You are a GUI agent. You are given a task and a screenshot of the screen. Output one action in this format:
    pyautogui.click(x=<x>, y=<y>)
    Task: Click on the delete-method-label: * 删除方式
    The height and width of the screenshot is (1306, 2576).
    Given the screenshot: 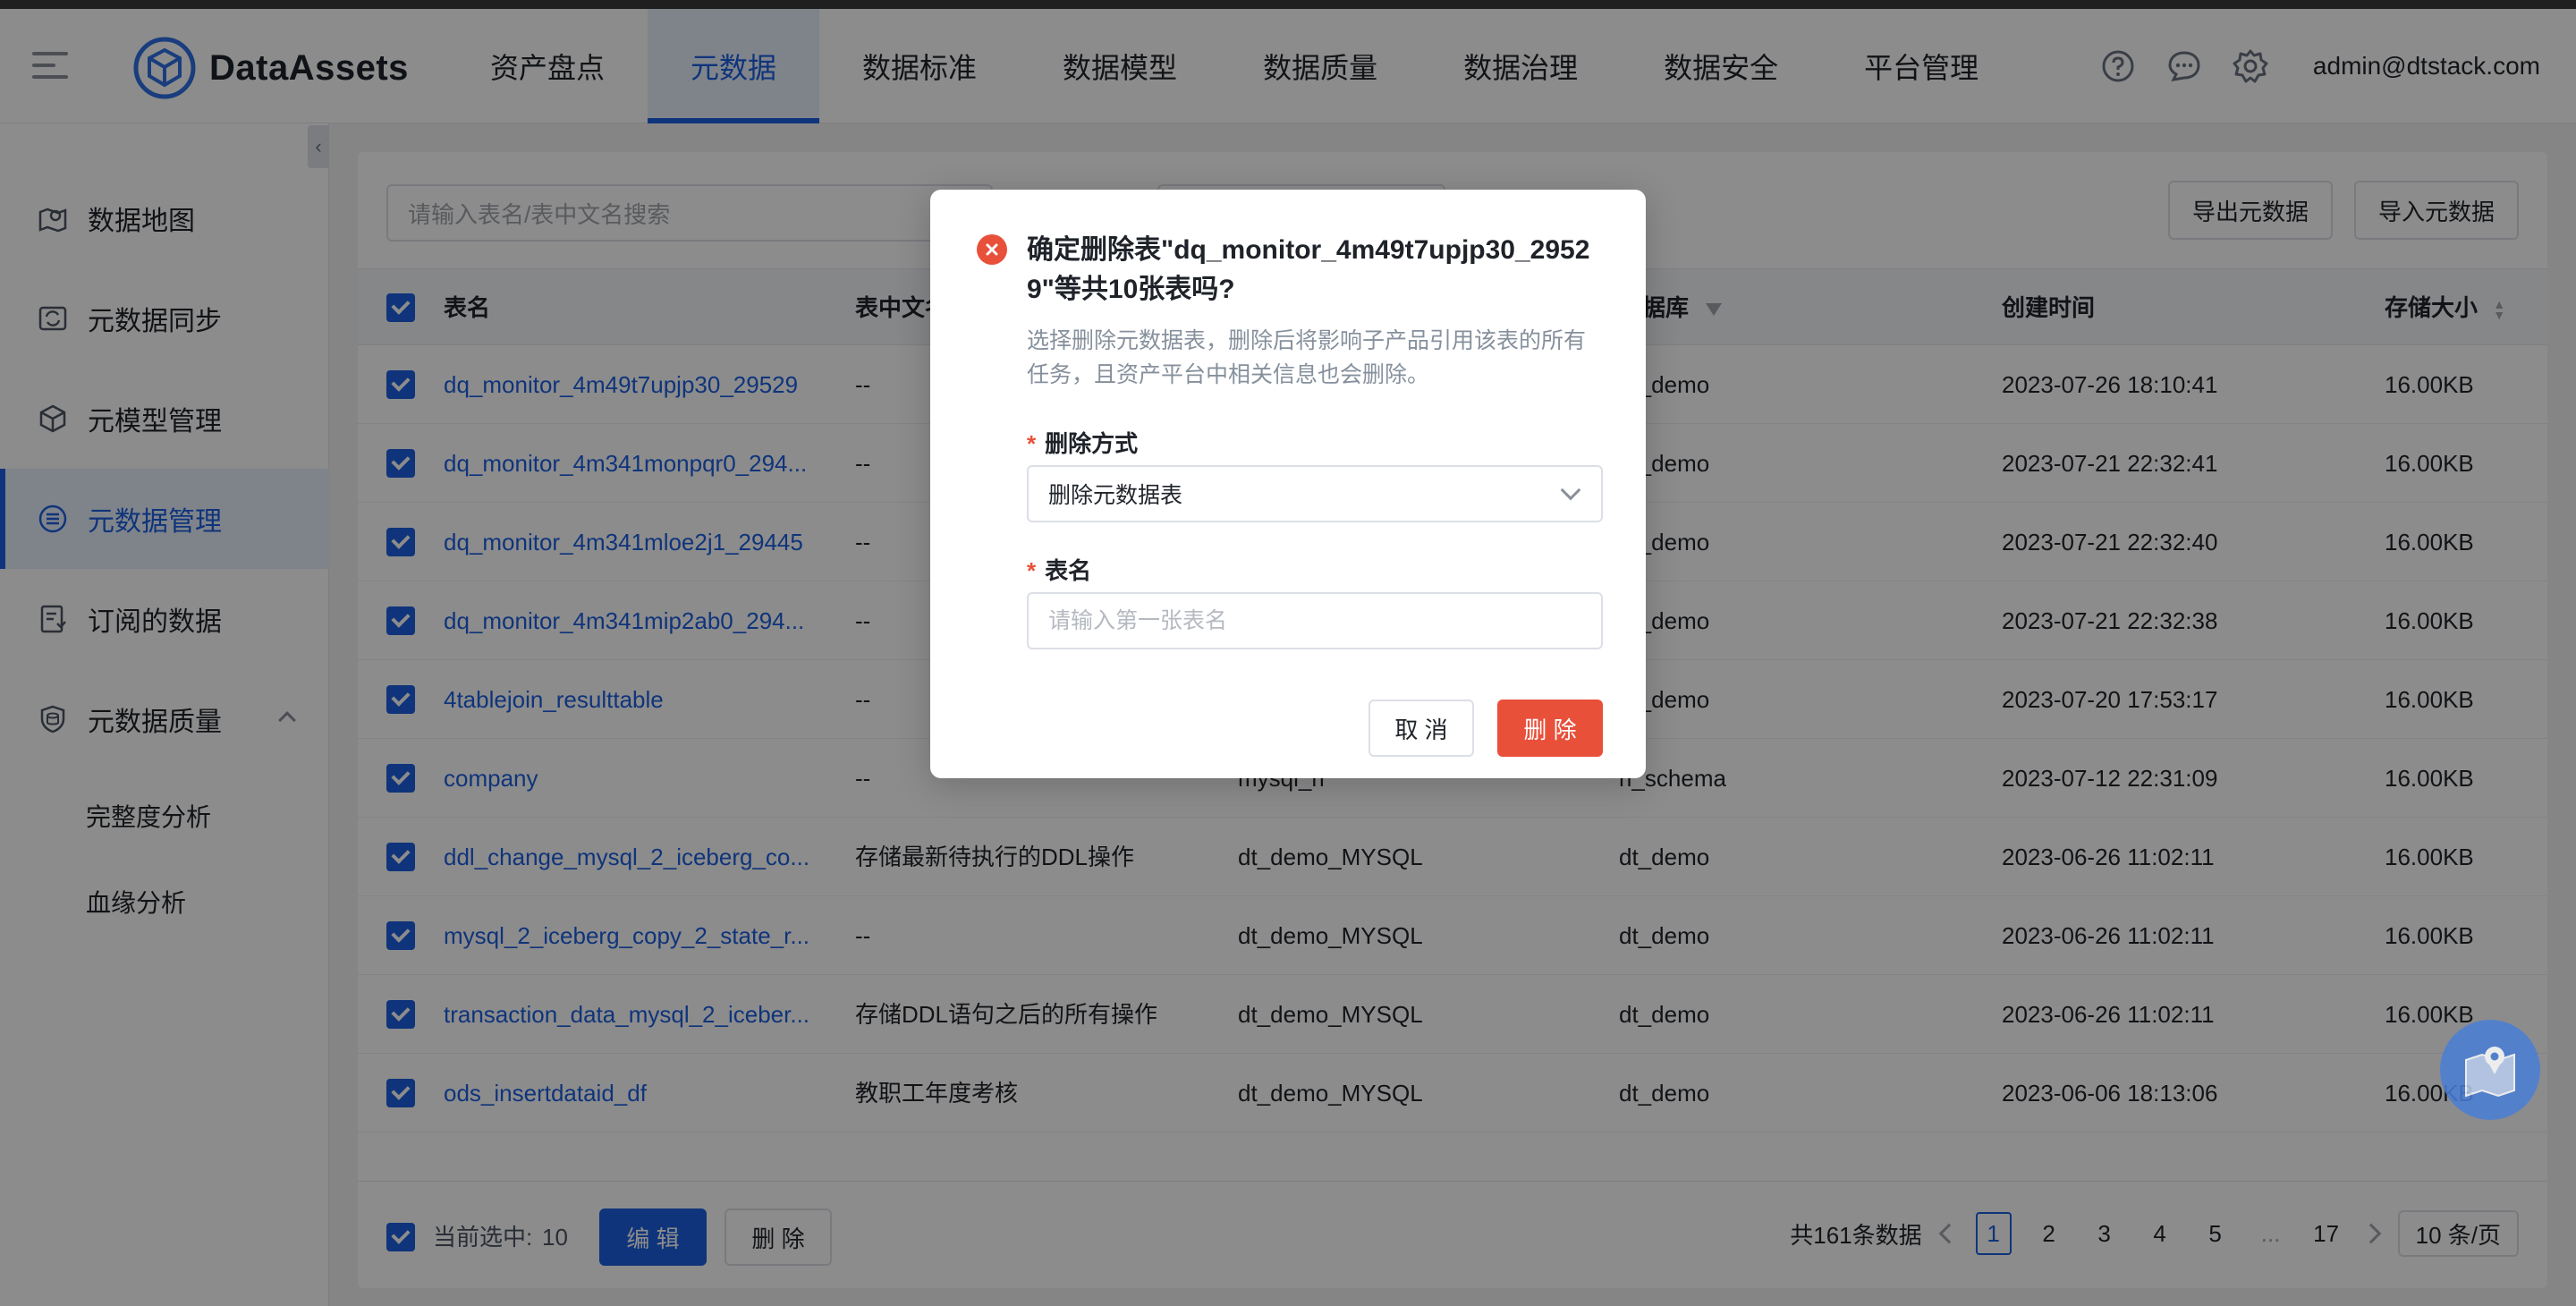 What is the action you would take?
    pyautogui.click(x=1082, y=443)
    